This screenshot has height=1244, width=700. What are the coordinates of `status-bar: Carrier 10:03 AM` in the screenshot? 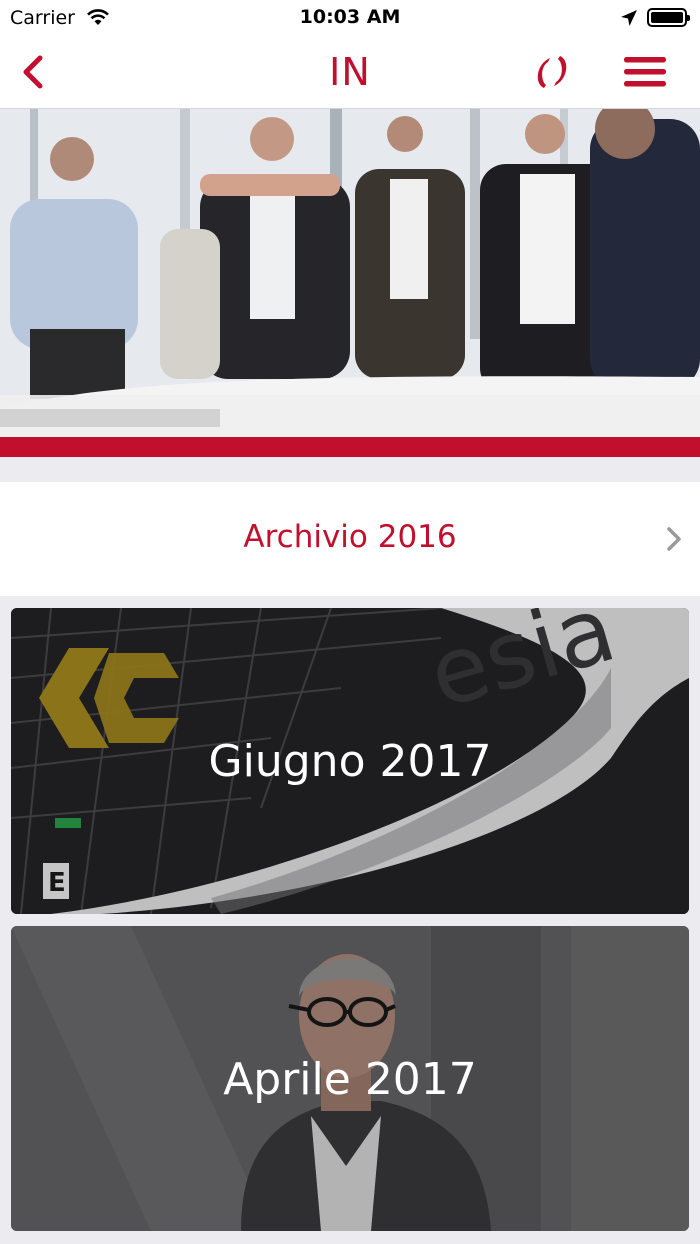 It's located at (350, 18).